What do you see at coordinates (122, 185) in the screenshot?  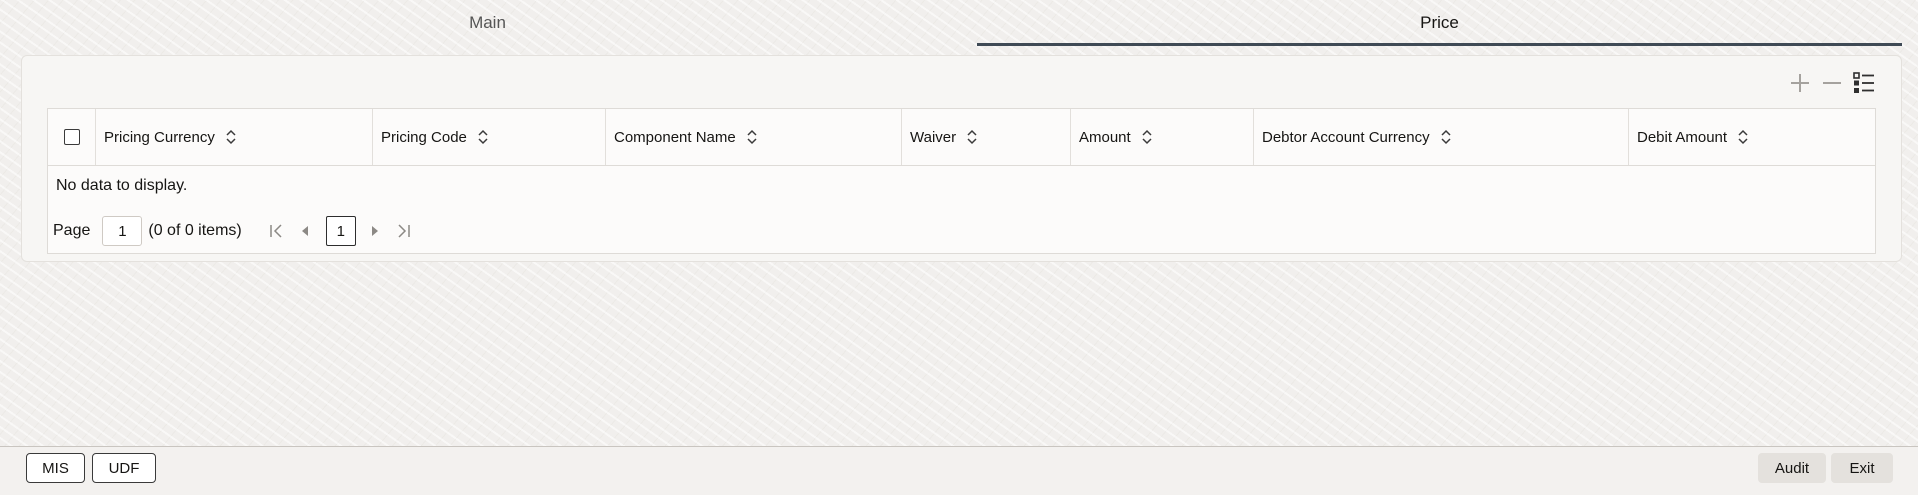 I see `empty-table-message: No data to display.` at bounding box center [122, 185].